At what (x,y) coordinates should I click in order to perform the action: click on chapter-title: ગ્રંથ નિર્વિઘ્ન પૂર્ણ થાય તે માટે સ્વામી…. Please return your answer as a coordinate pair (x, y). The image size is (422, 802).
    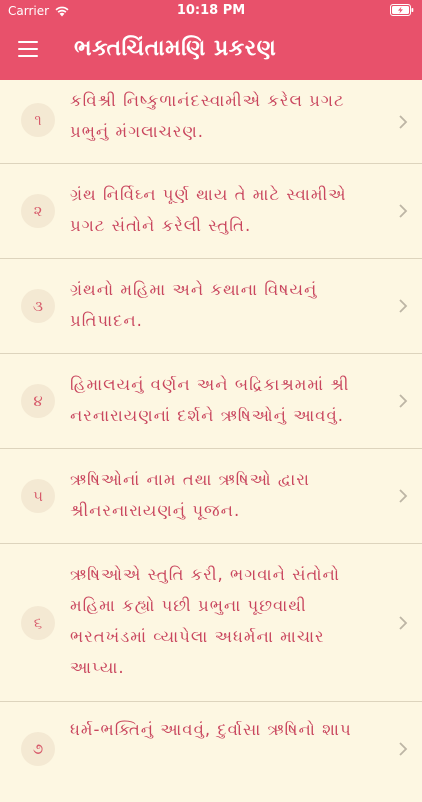
    Looking at the image, I should click on (208, 210).